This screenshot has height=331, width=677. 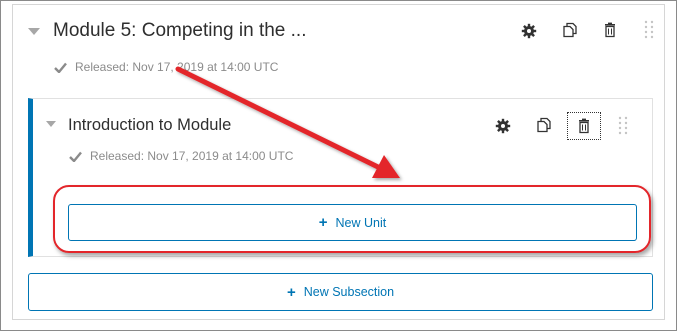 I want to click on module-release-status: Released: Nov 17, 2019 at 14:00 UTC, so click(x=166, y=67).